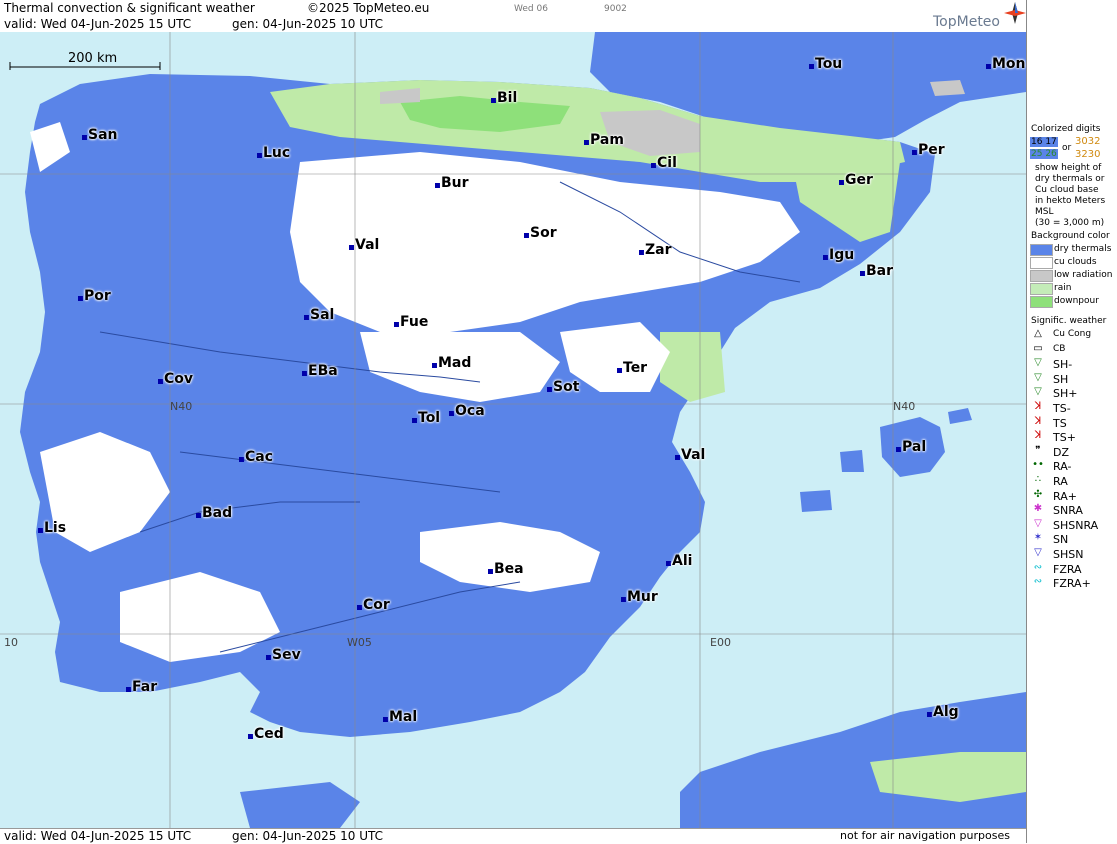 This screenshot has width=1117, height=844. I want to click on legend-description-line: Cu cloud base, so click(1067, 190).